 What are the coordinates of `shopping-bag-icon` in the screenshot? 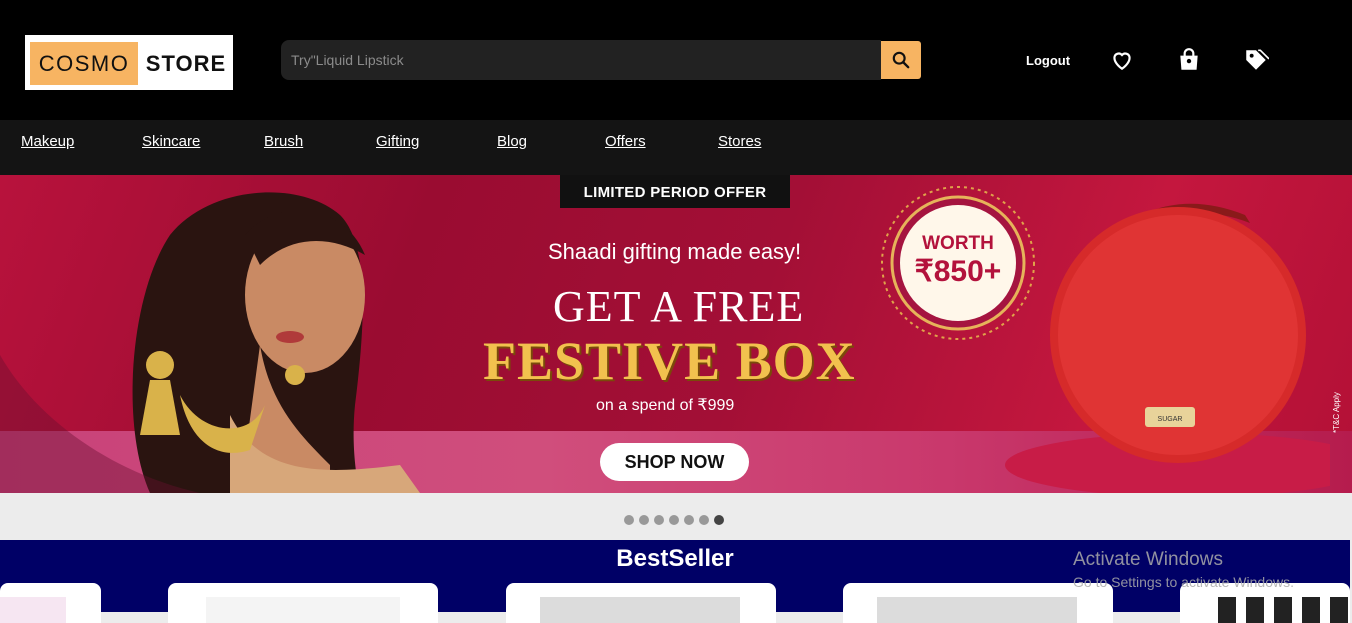 It's located at (1189, 59).